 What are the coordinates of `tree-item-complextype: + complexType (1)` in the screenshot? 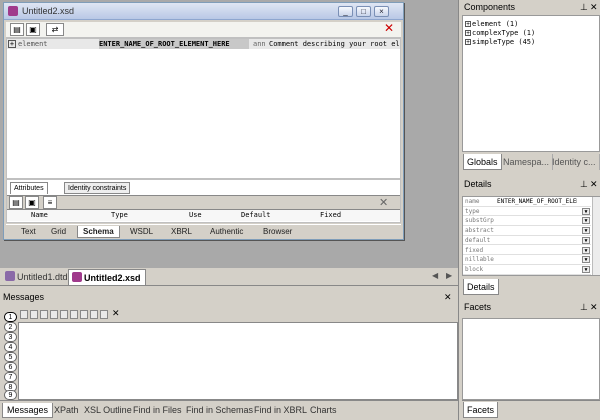 It's located at (500, 33).